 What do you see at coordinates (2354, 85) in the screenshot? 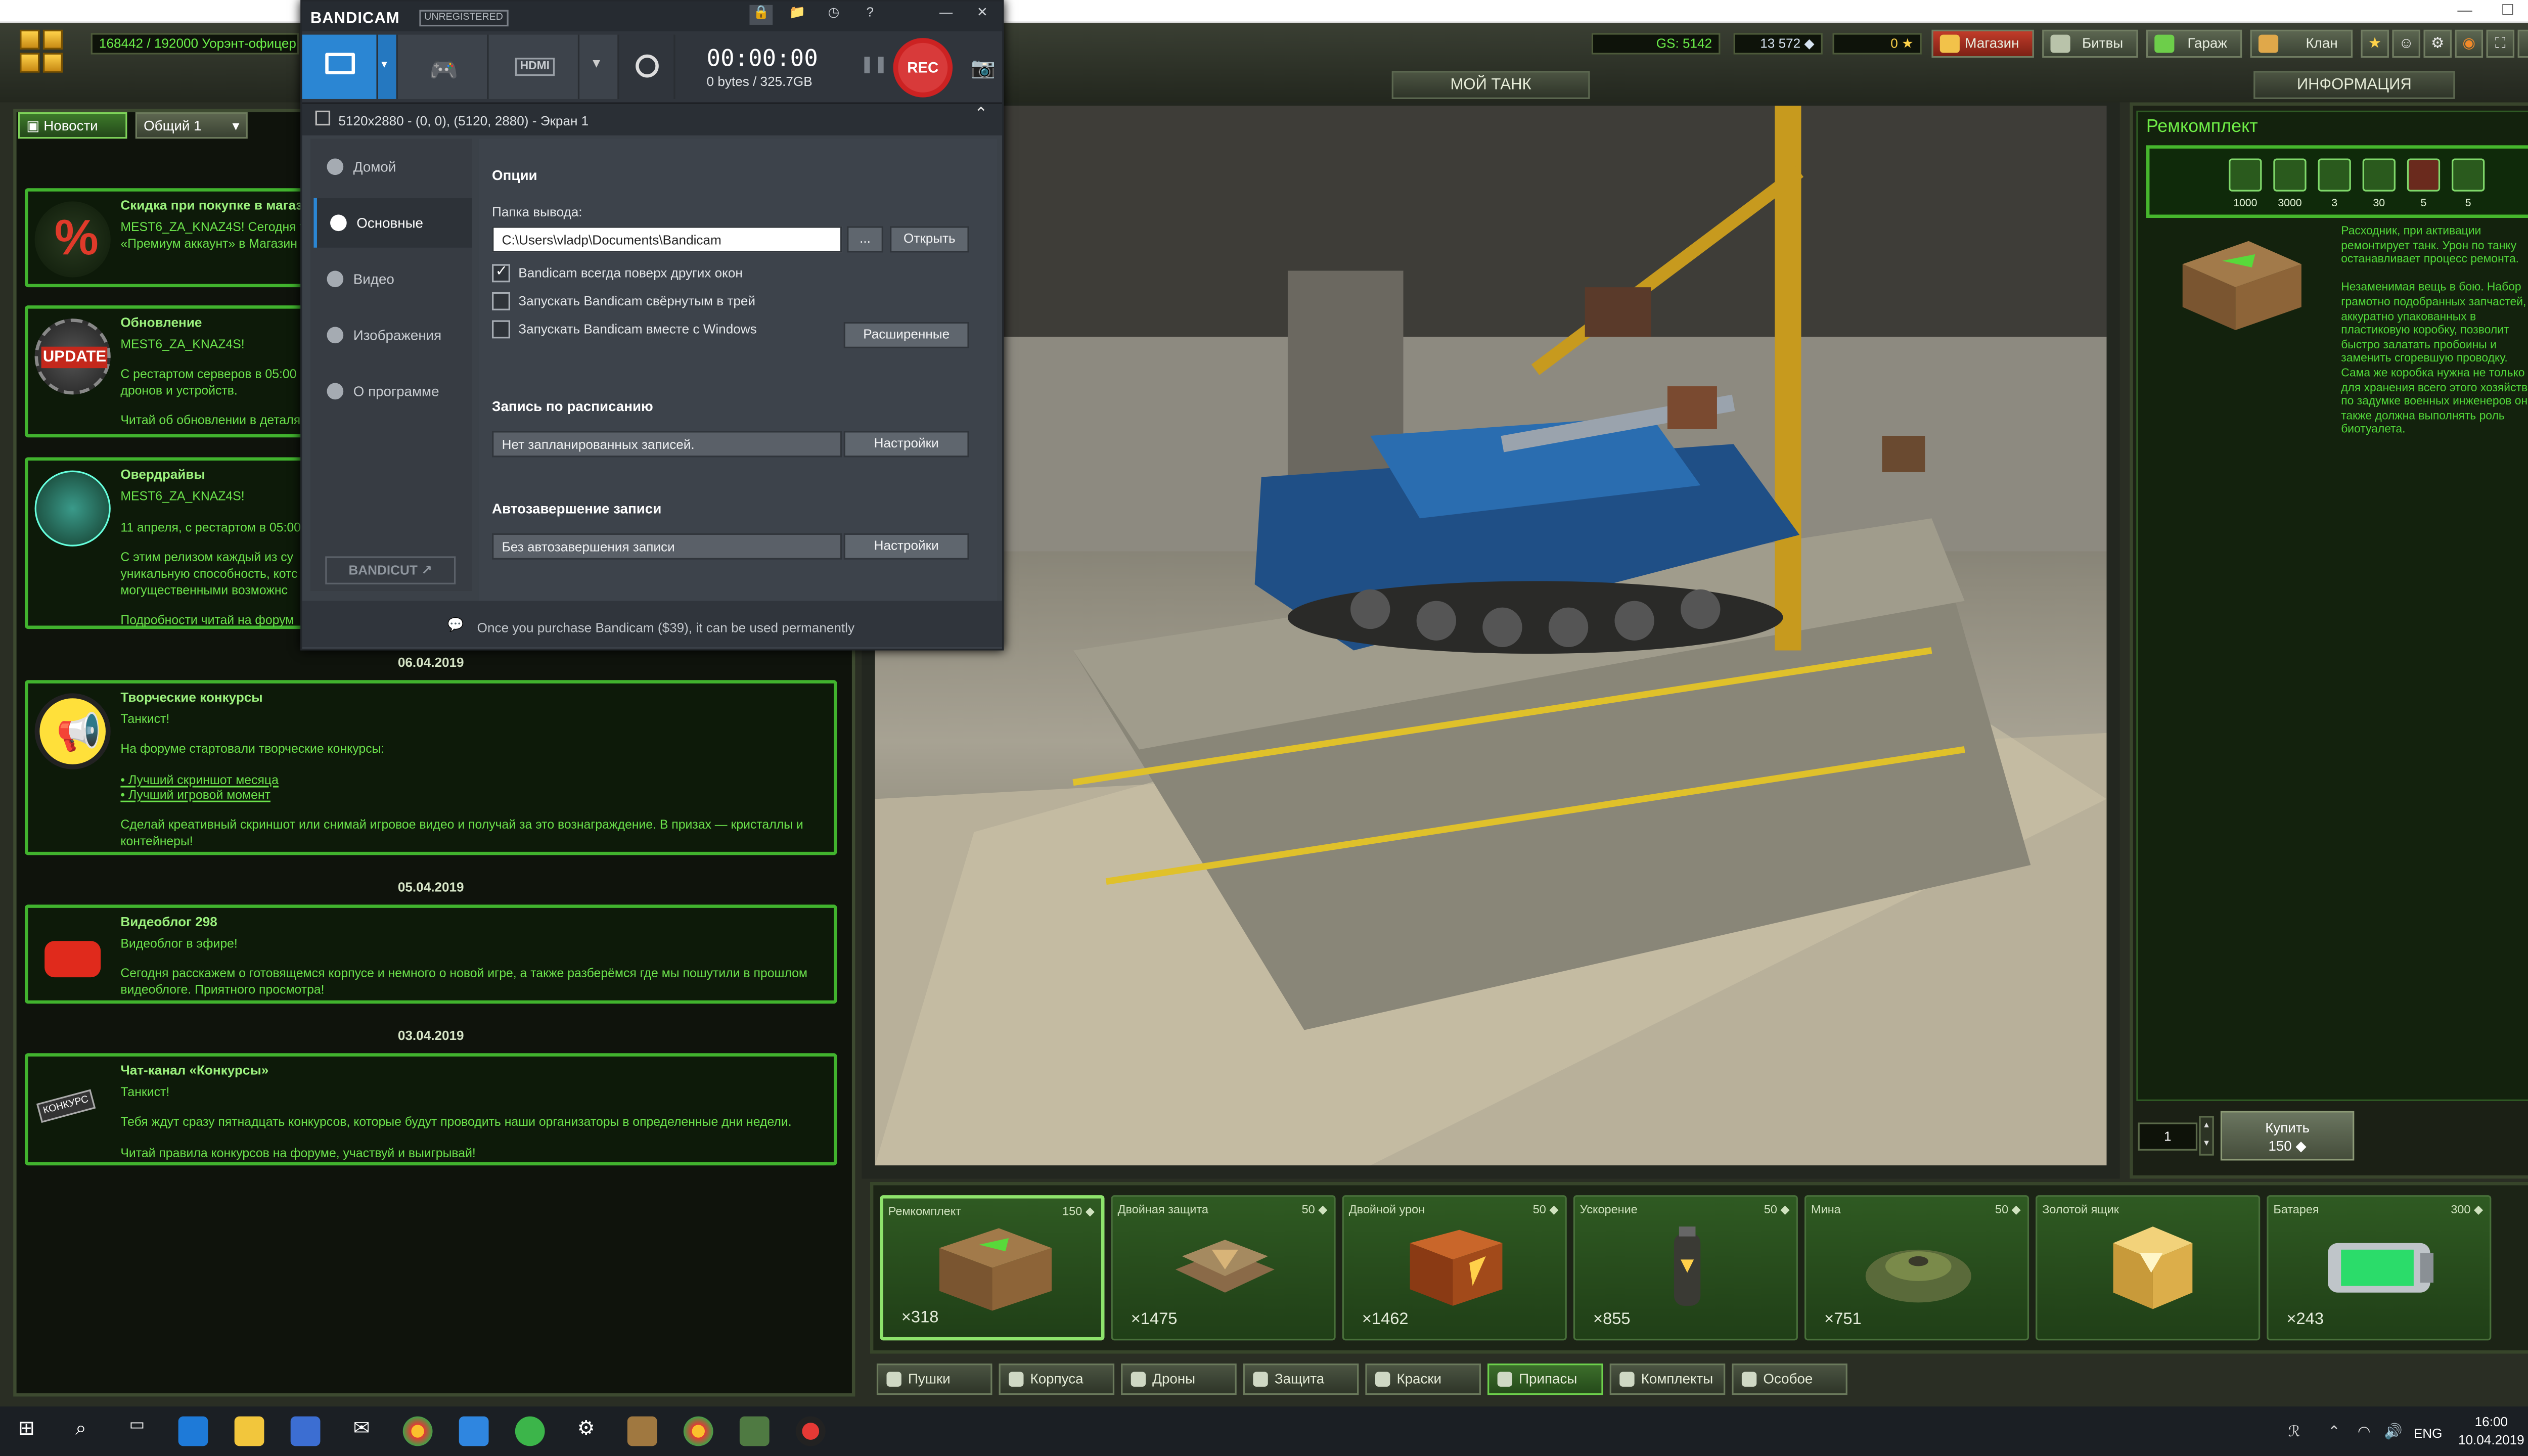
I see `tab-information: ИНФОРМАЦИЯ` at bounding box center [2354, 85].